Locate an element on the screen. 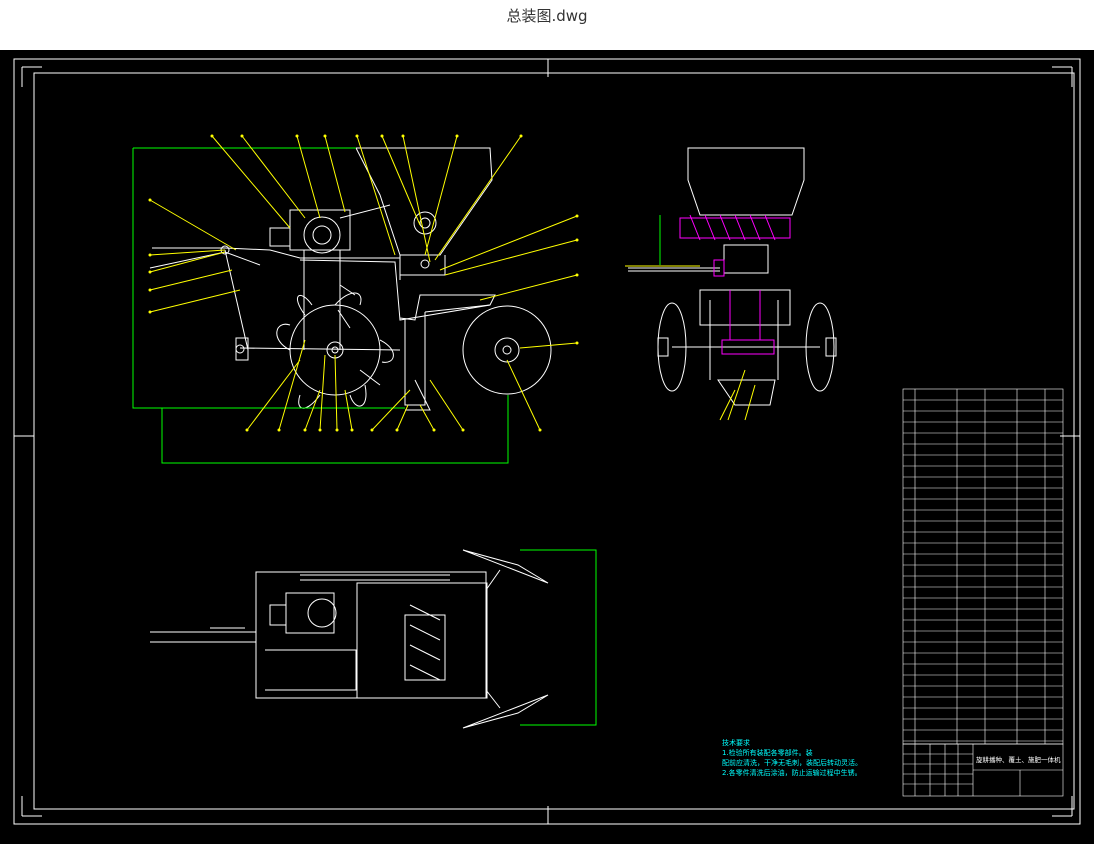 Image resolution: width=1094 pixels, height=844 pixels. title-bar: 总装图.dwg is located at coordinates (547, 25).